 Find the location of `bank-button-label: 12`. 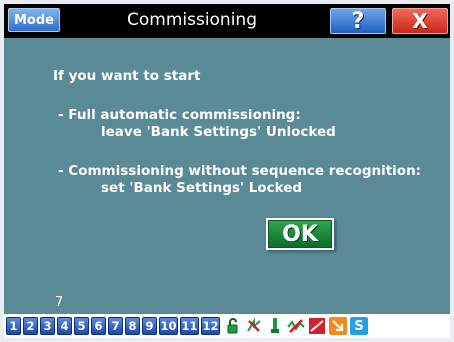

bank-button-label: 12 is located at coordinates (210, 326).